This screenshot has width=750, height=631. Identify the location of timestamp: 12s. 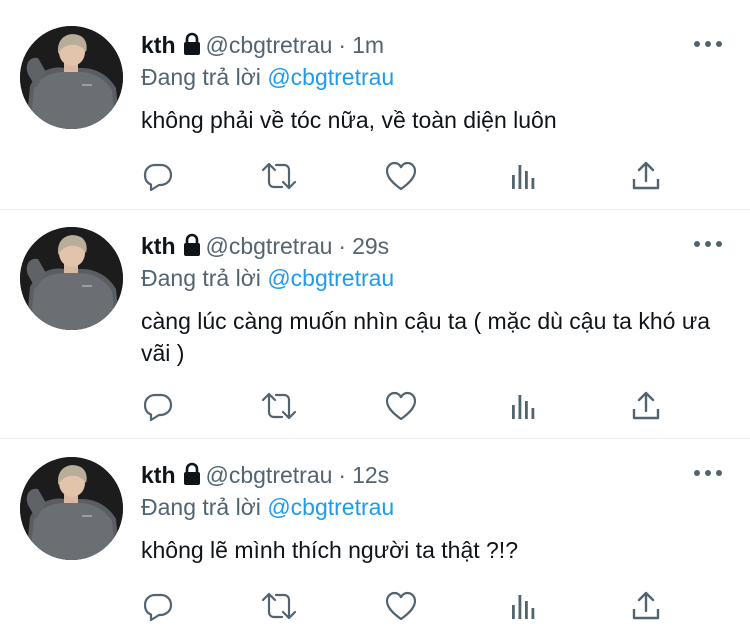
(370, 475).